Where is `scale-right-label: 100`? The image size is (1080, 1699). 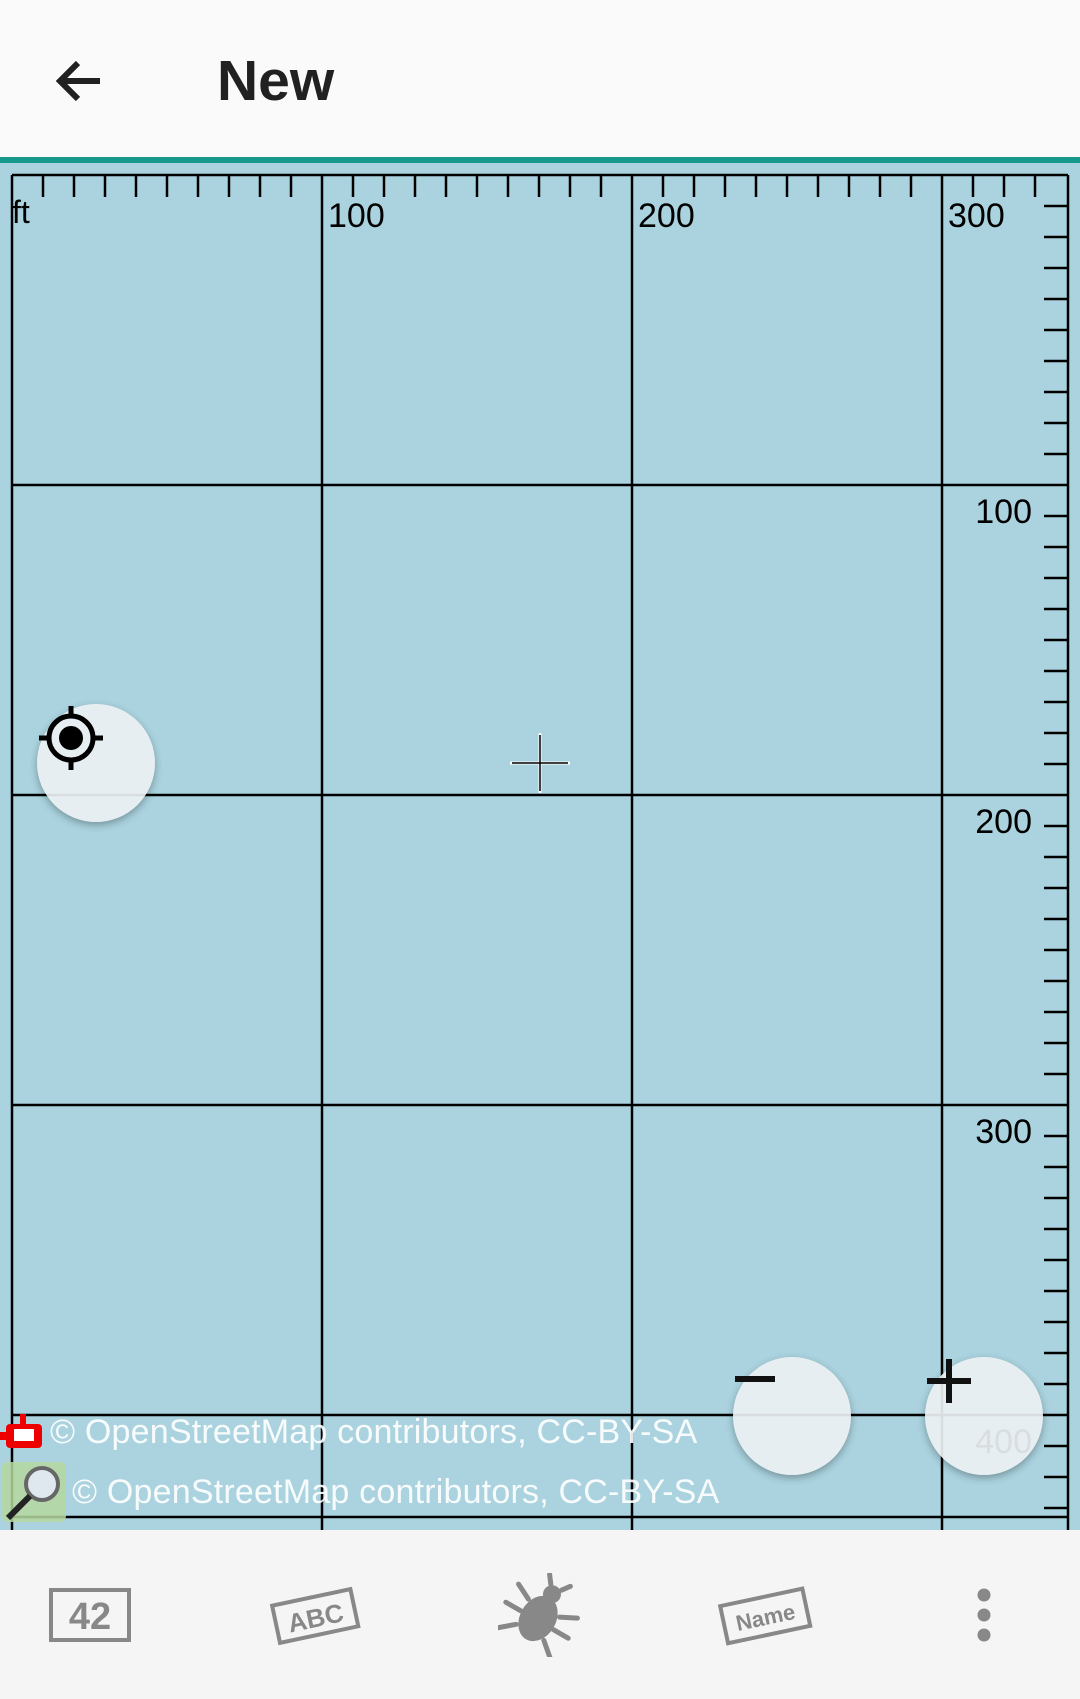 scale-right-label: 100 is located at coordinates (1003, 512).